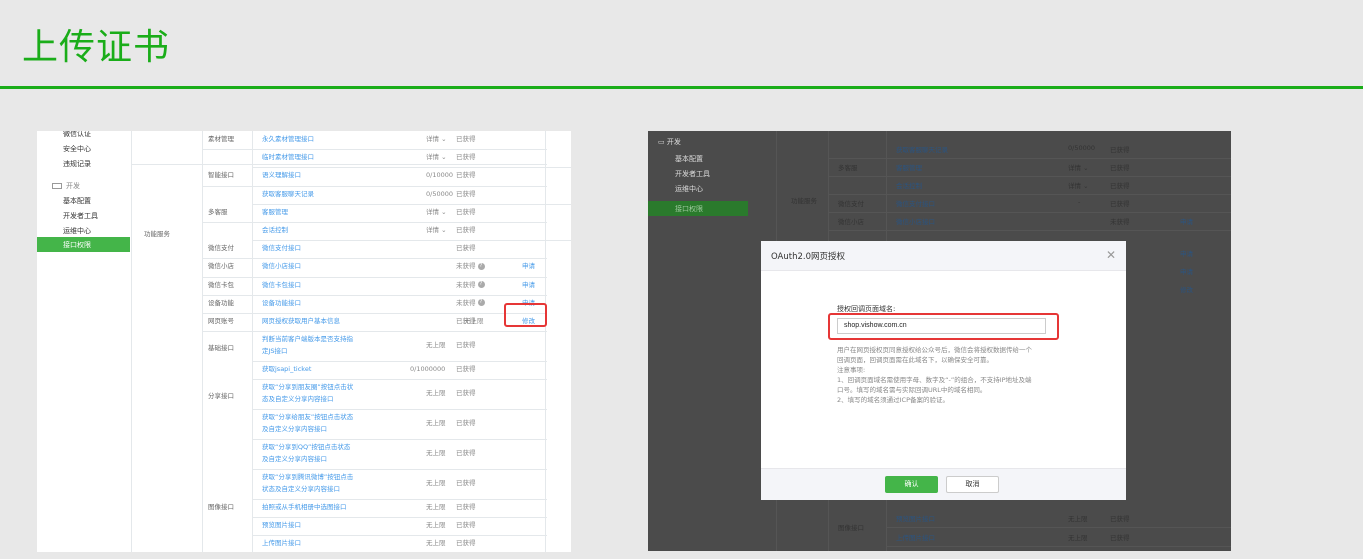 Image resolution: width=1363 pixels, height=559 pixels. What do you see at coordinates (893, 400) in the screenshot?
I see `dialog-note: 2、填写的域名须通过ICP备案的验证。` at bounding box center [893, 400].